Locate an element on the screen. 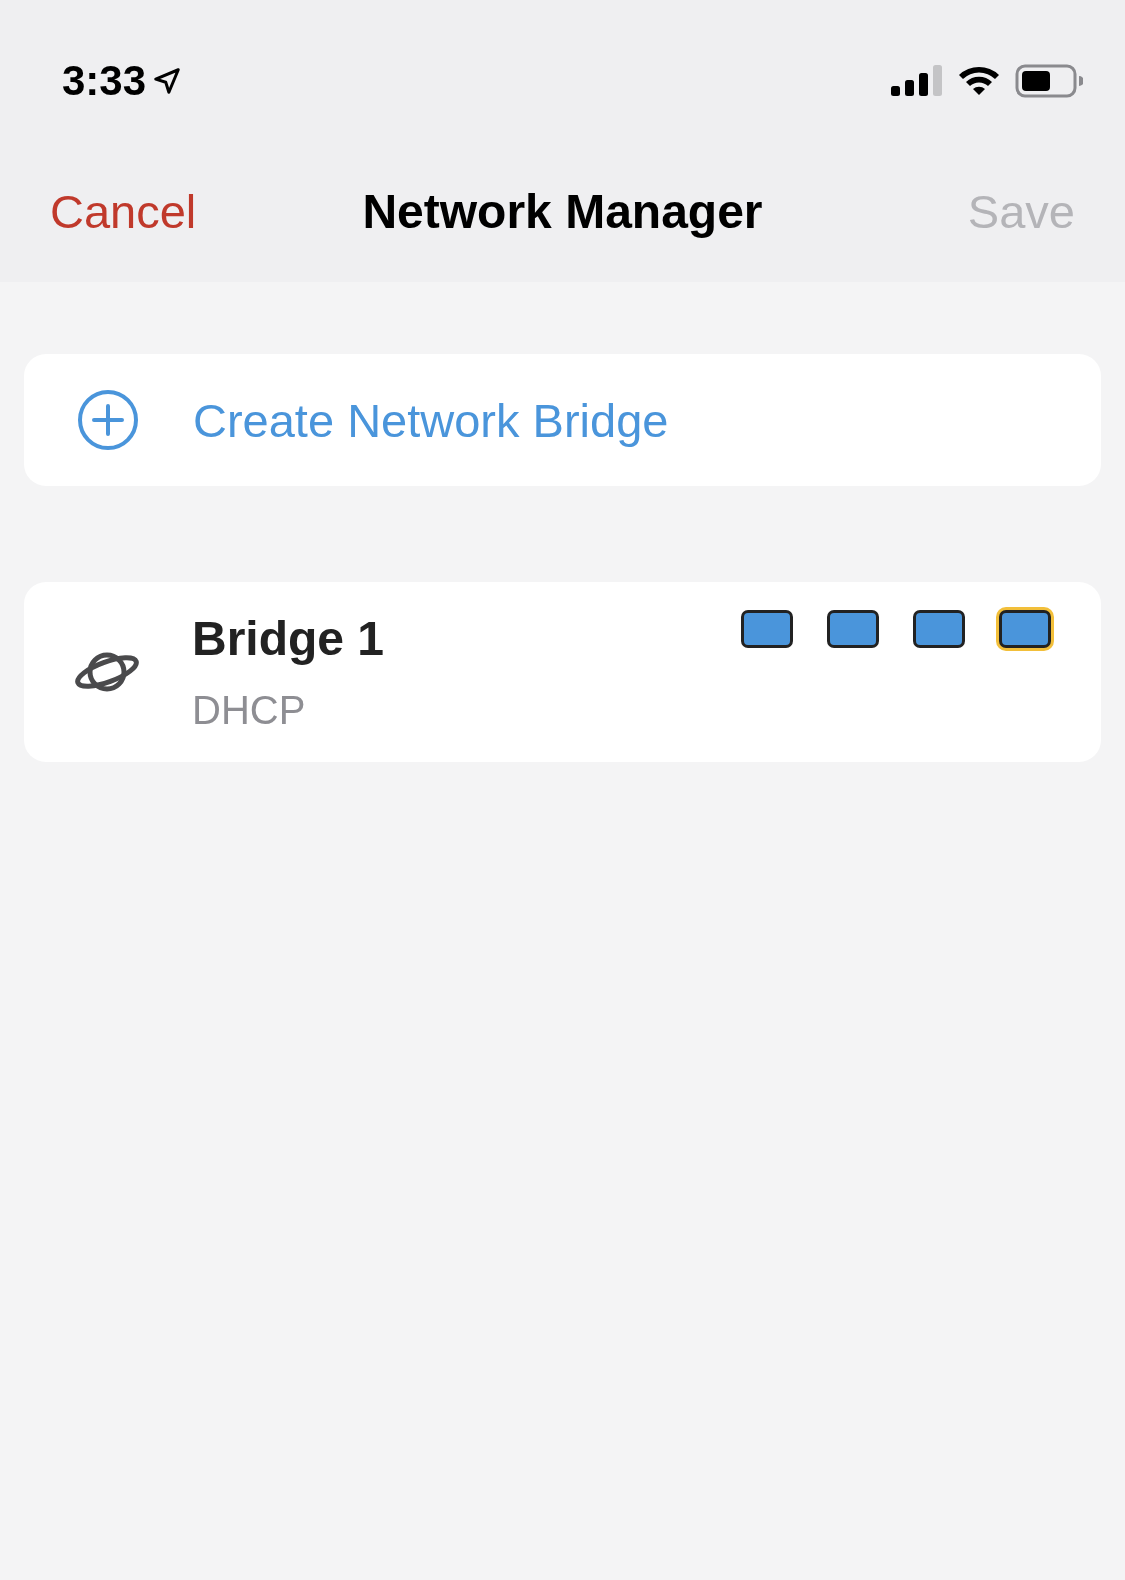 The width and height of the screenshot is (1125, 1580). bridge-mode: DHCP is located at coordinates (249, 710).